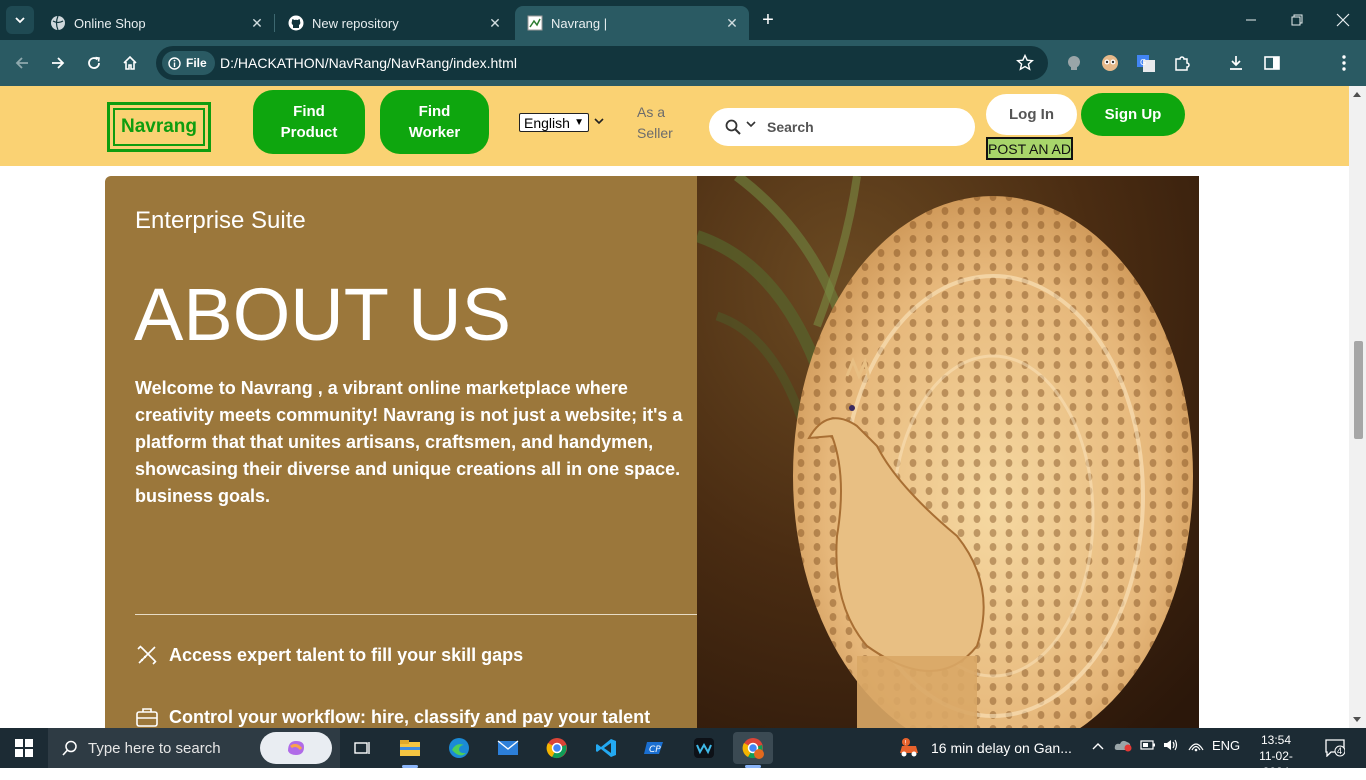 The height and width of the screenshot is (780, 1366). What do you see at coordinates (368, 63) in the screenshot?
I see `url-text: D:/HACKATHON/NavRang/NavRang/index.html` at bounding box center [368, 63].